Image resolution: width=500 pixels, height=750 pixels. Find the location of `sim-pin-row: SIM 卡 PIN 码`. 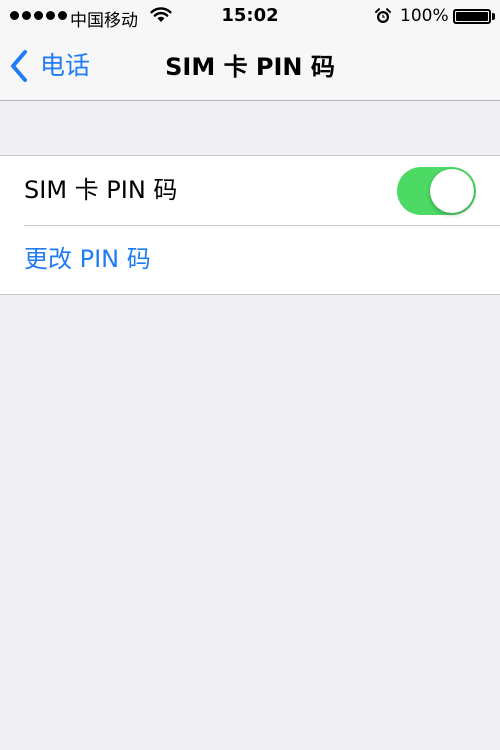

sim-pin-row: SIM 卡 PIN 码 is located at coordinates (250, 190).